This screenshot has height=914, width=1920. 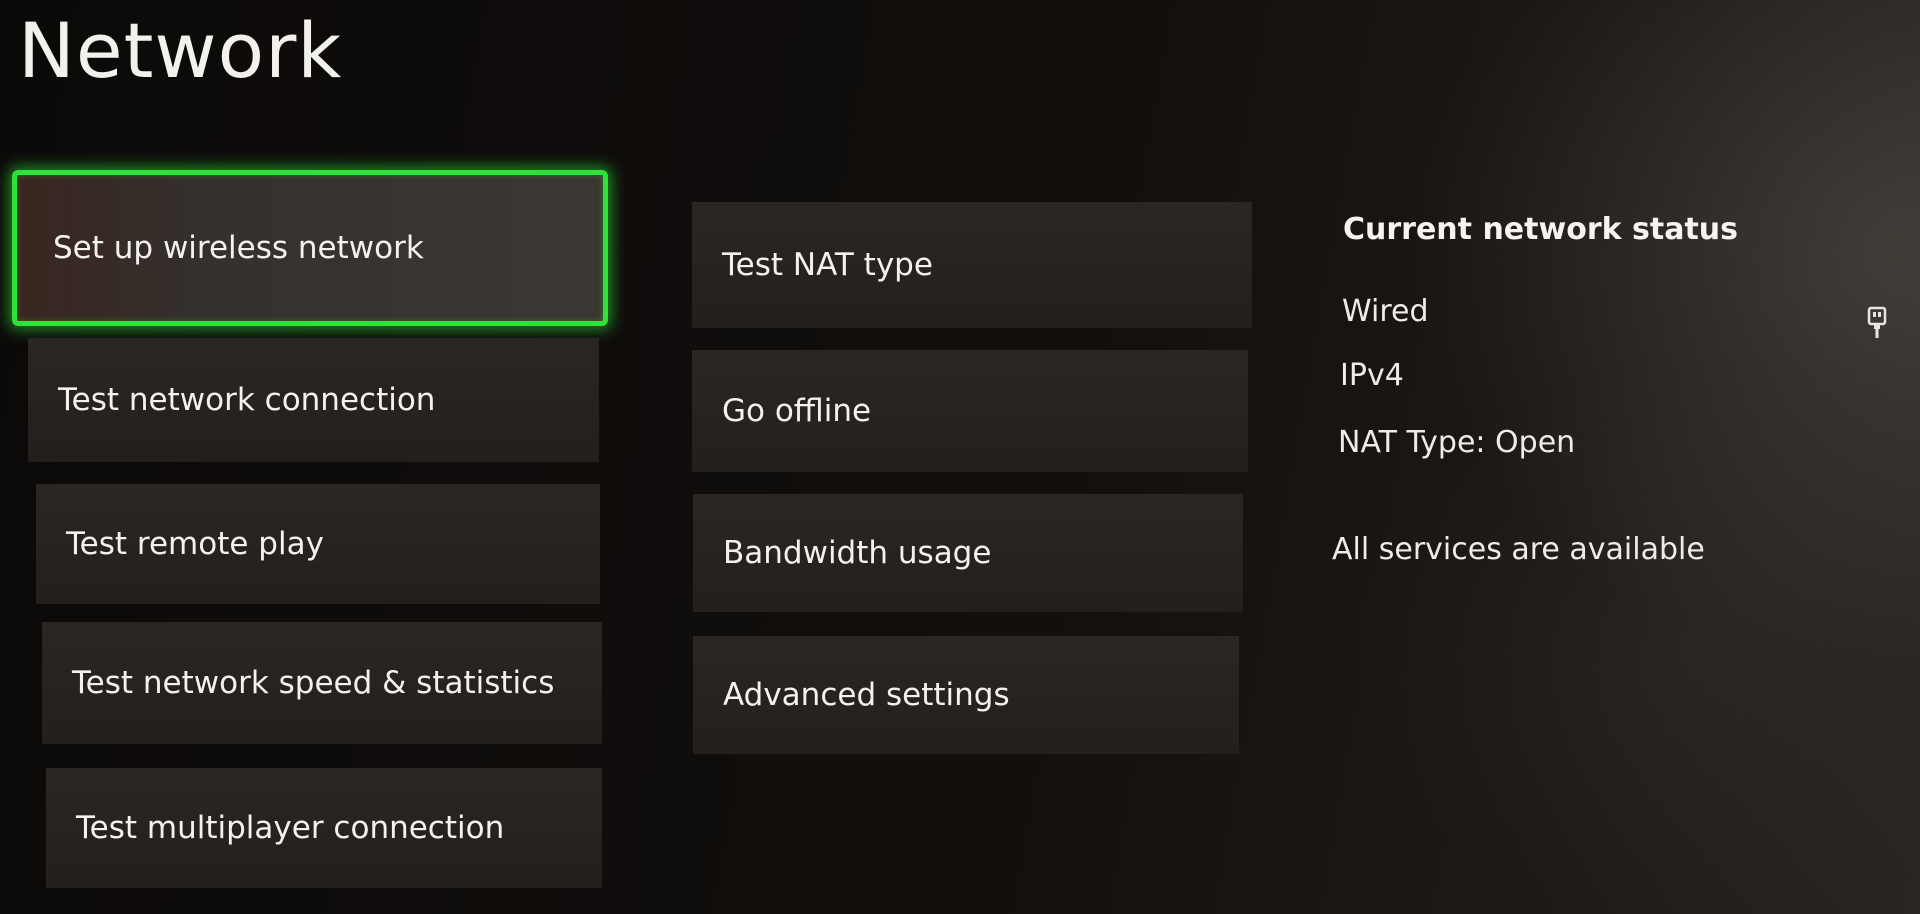 I want to click on ip-version-text: IPv4, so click(x=1372, y=375).